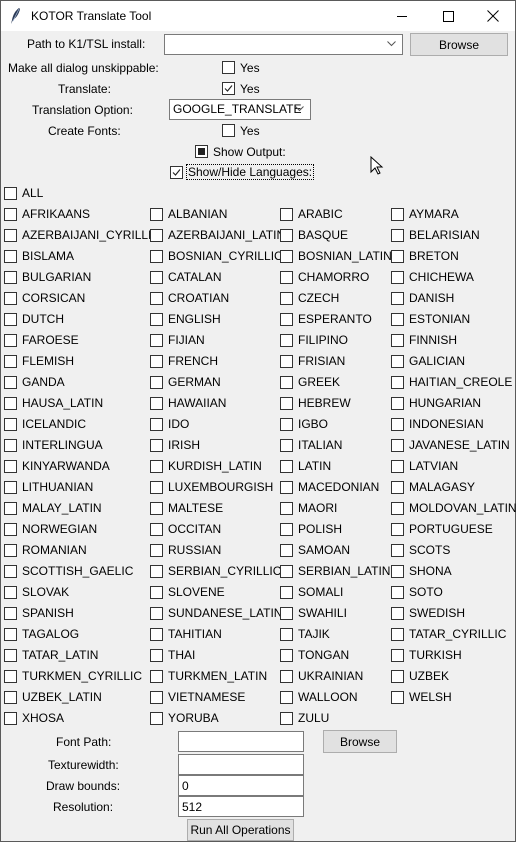  What do you see at coordinates (360, 741) in the screenshot?
I see `font-path-browse-button: Browse` at bounding box center [360, 741].